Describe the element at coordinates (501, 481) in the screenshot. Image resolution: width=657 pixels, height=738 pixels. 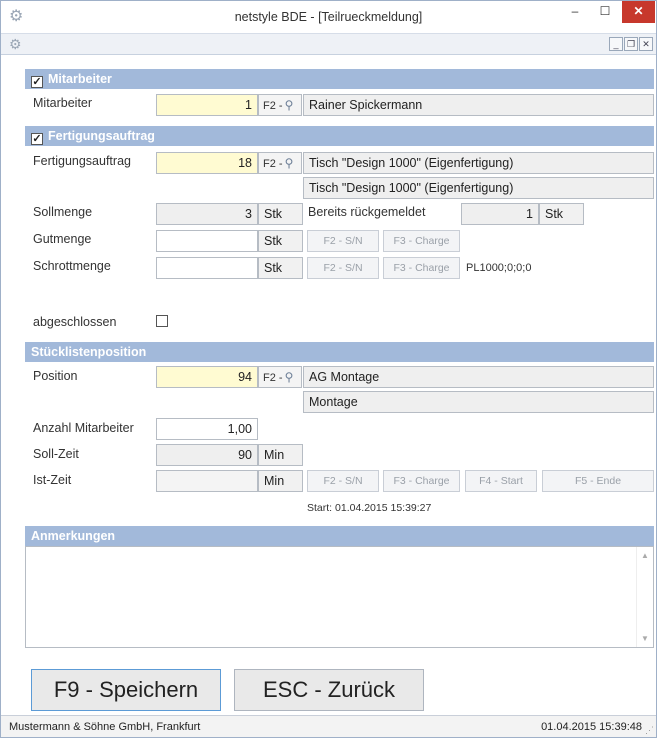
I see `start-button: F4 - Start` at that location.